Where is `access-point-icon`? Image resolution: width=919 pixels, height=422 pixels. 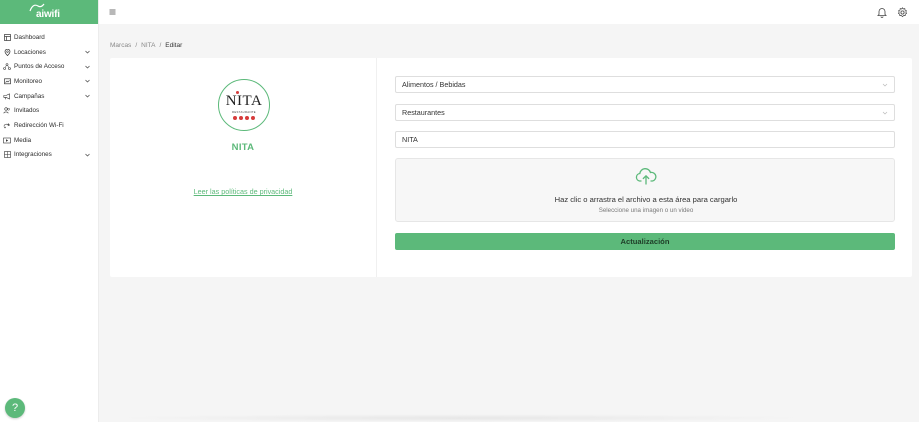 access-point-icon is located at coordinates (7, 67).